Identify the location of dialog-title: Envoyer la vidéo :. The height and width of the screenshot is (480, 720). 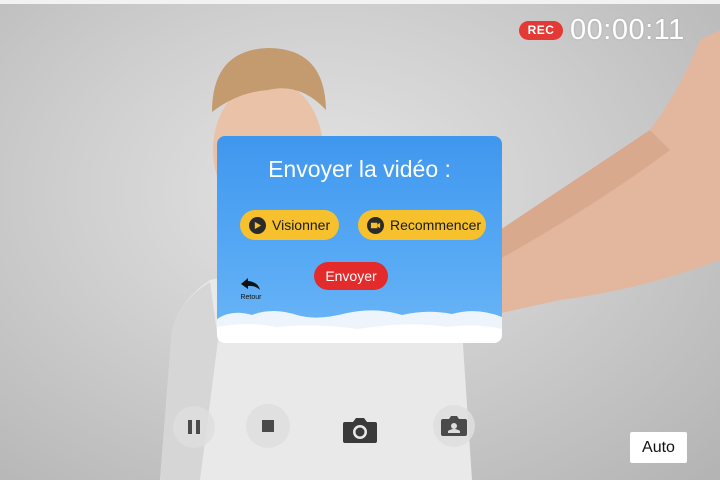
(359, 169).